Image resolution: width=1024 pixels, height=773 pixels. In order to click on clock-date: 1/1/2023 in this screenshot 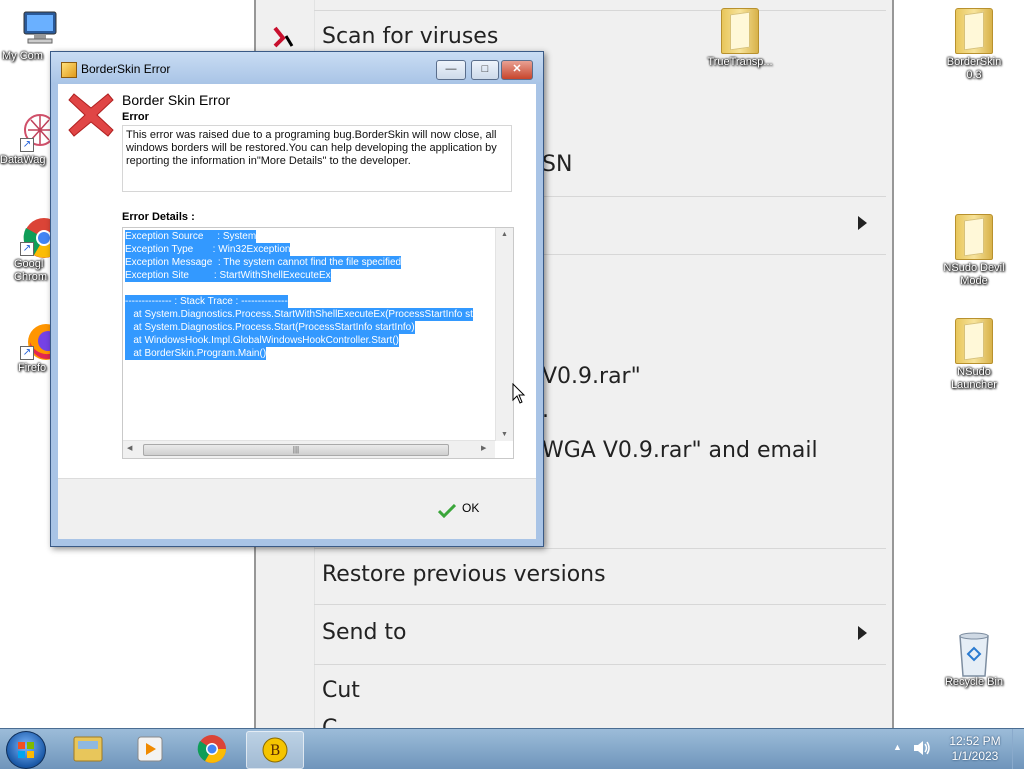, I will do `click(975, 756)`.